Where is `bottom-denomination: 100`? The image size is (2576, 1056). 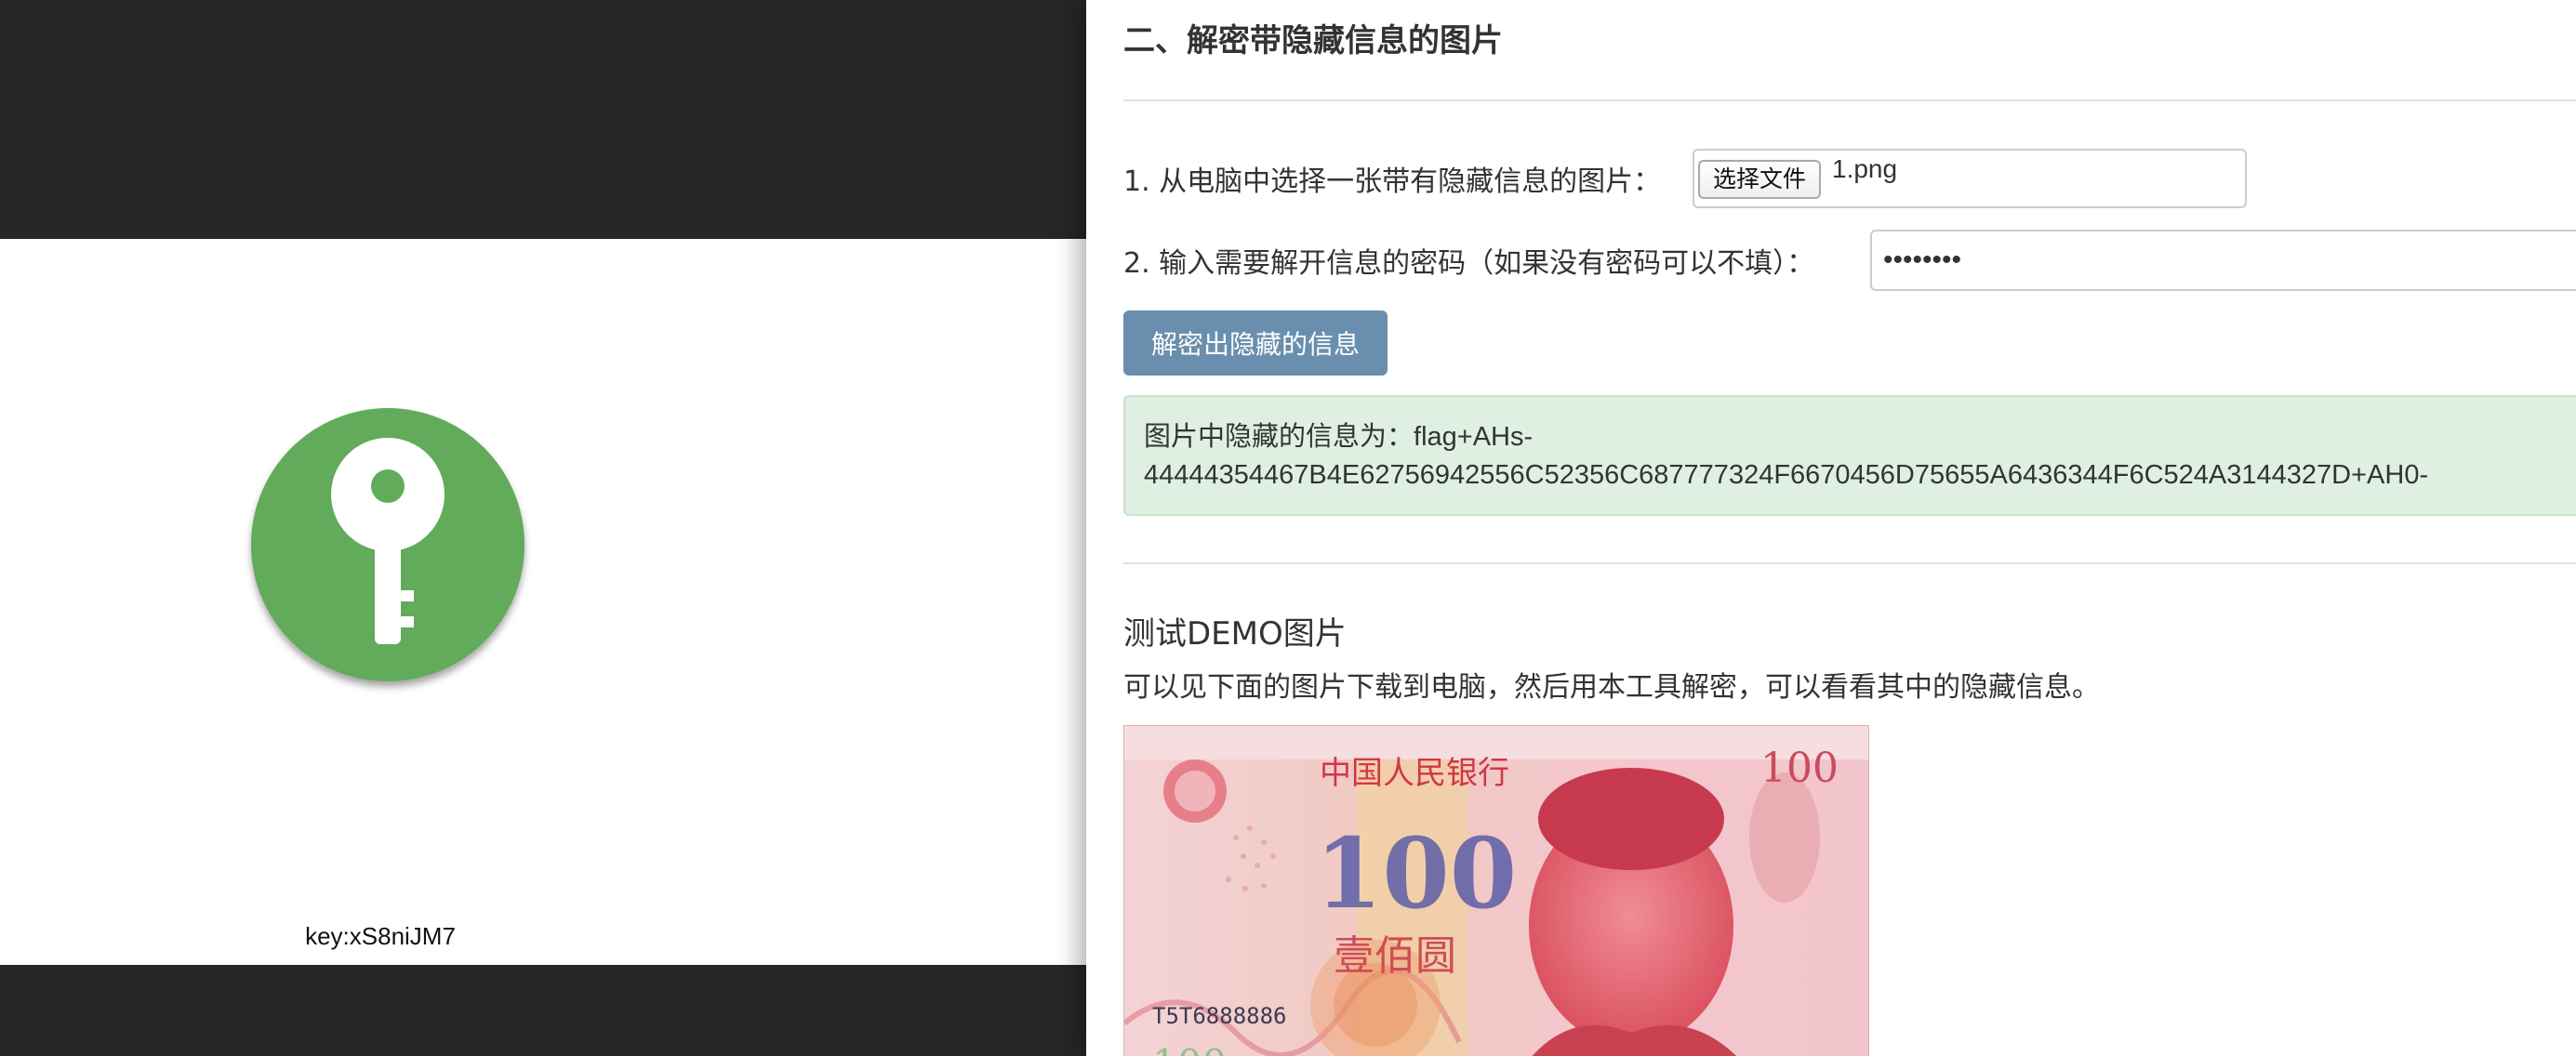
bottom-denomination: 100 is located at coordinates (1189, 1048).